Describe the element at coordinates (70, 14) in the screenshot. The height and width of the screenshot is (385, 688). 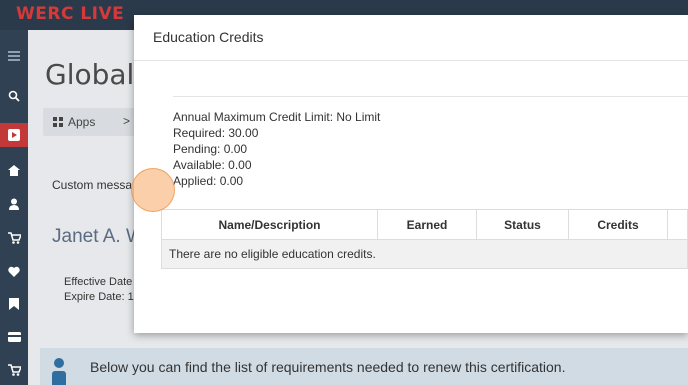
I see `brand-logo: WERC LIVE` at that location.